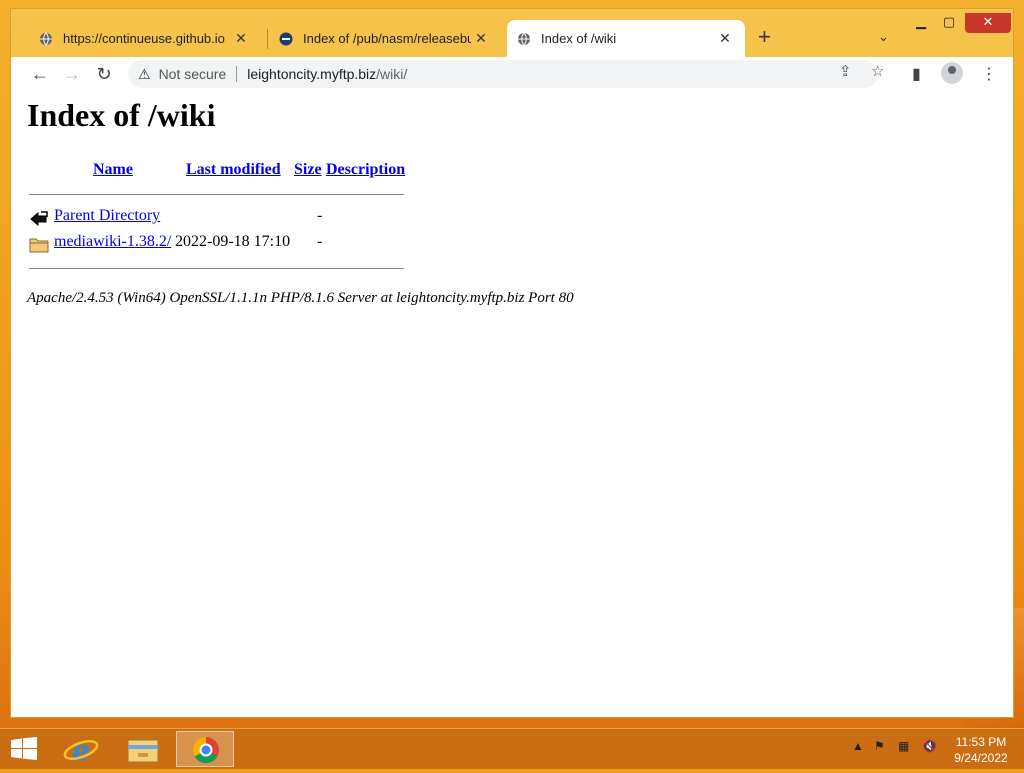 The image size is (1024, 773). Describe the element at coordinates (286, 38) in the screenshot. I see `nasm-icon` at that location.